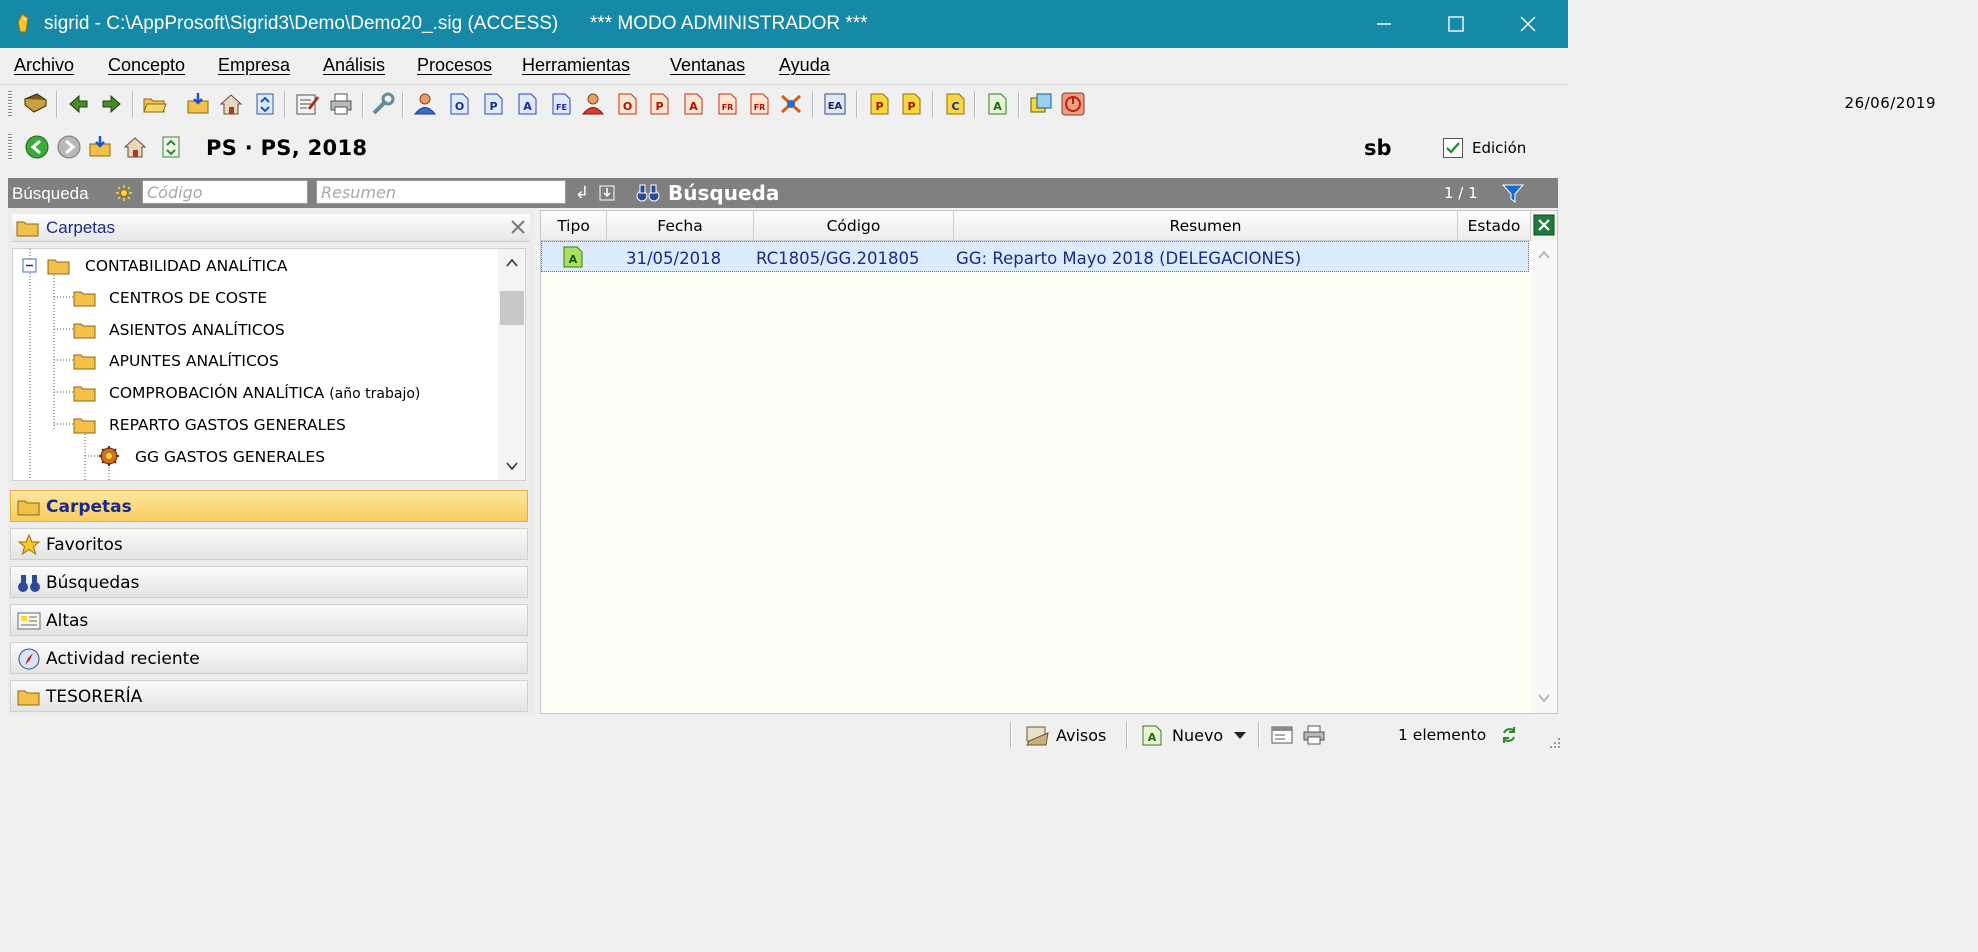 Image resolution: width=1978 pixels, height=952 pixels. Describe the element at coordinates (44, 65) in the screenshot. I see `menu-archivo: Archivo` at that location.